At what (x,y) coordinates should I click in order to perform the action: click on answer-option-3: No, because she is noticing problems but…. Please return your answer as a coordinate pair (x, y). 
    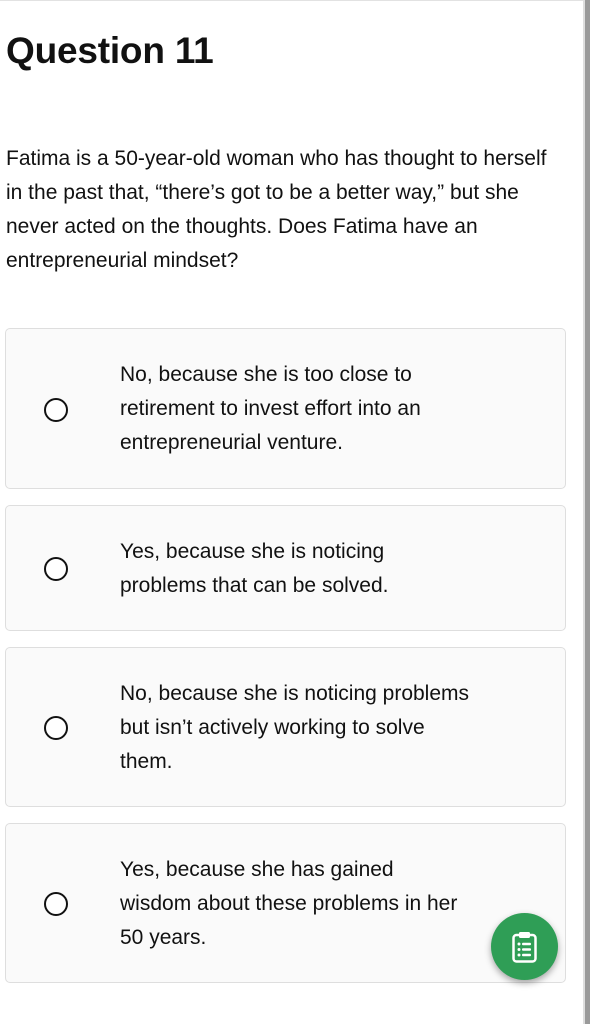
    Looking at the image, I should click on (285, 727).